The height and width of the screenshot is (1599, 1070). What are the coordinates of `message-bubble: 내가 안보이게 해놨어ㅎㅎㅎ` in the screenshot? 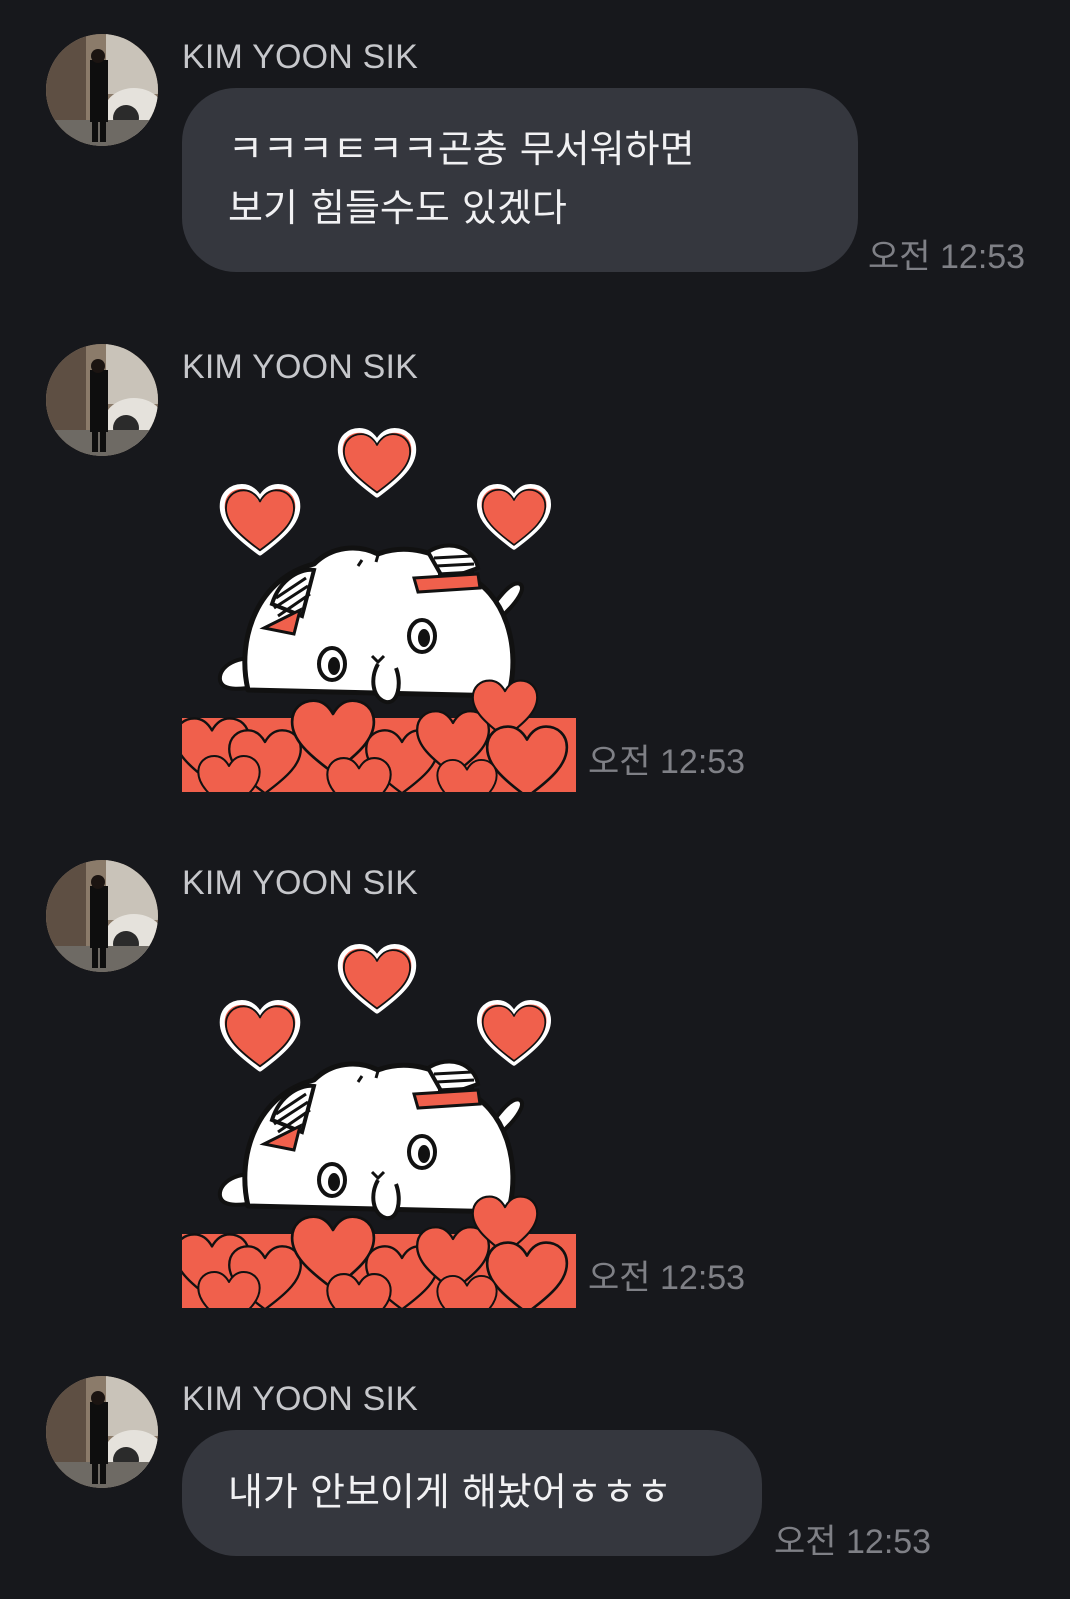 It's located at (472, 1493).